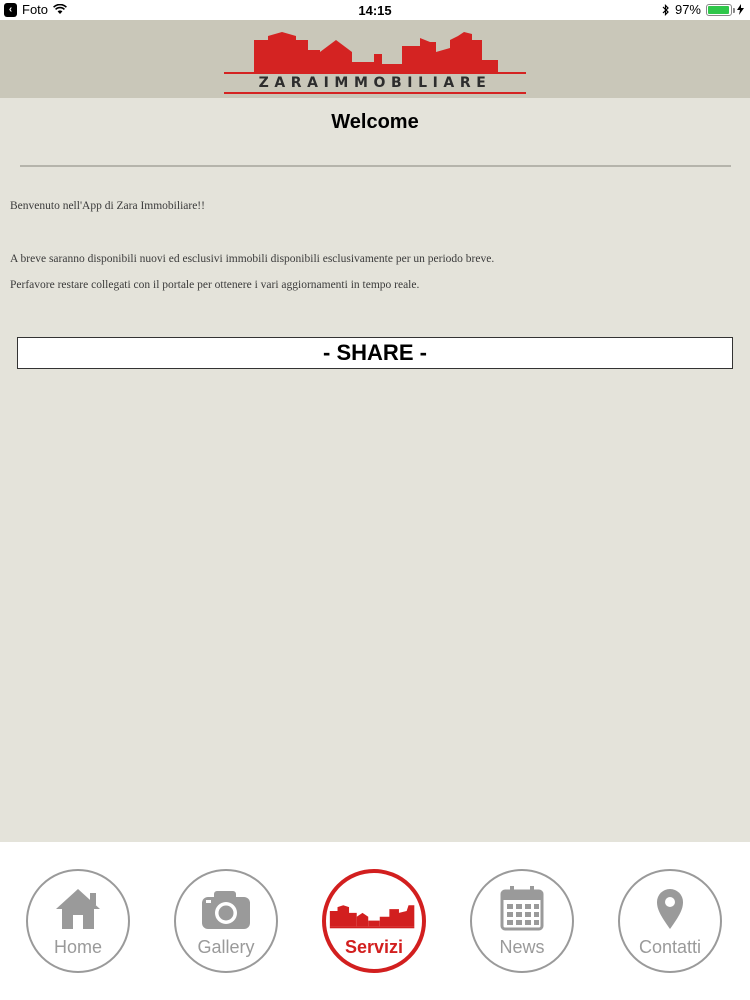  What do you see at coordinates (522, 908) in the screenshot?
I see `calendar-icon` at bounding box center [522, 908].